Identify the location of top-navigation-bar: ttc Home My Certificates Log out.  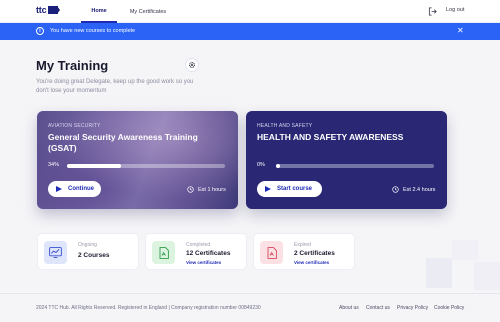
(250, 11).